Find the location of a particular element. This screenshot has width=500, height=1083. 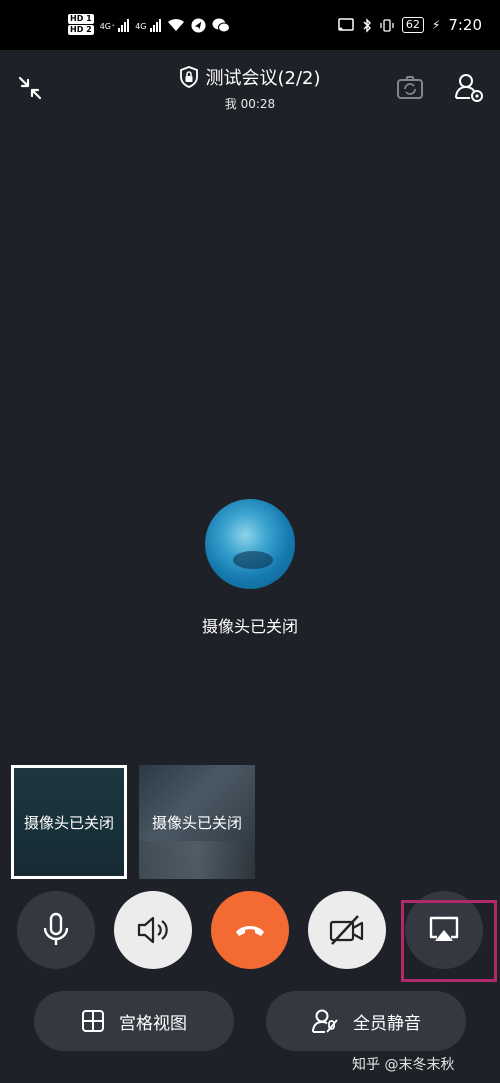

camera-switch-icon is located at coordinates (410, 88).